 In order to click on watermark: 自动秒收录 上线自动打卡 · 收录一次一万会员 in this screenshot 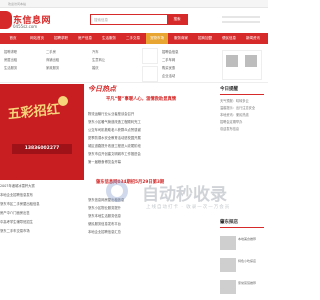, I will do `click(186, 200)`.